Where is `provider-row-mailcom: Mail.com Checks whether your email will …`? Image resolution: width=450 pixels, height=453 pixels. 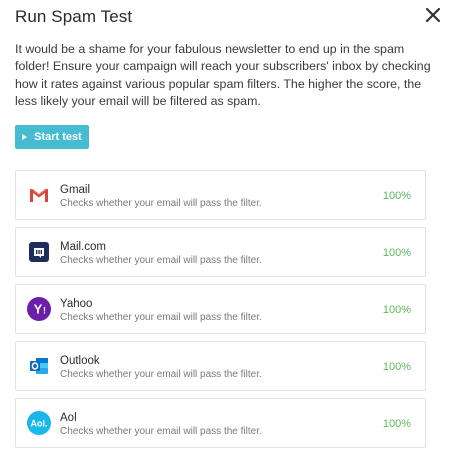
provider-row-mailcom: Mail.com Checks whether your email will … is located at coordinates (220, 252).